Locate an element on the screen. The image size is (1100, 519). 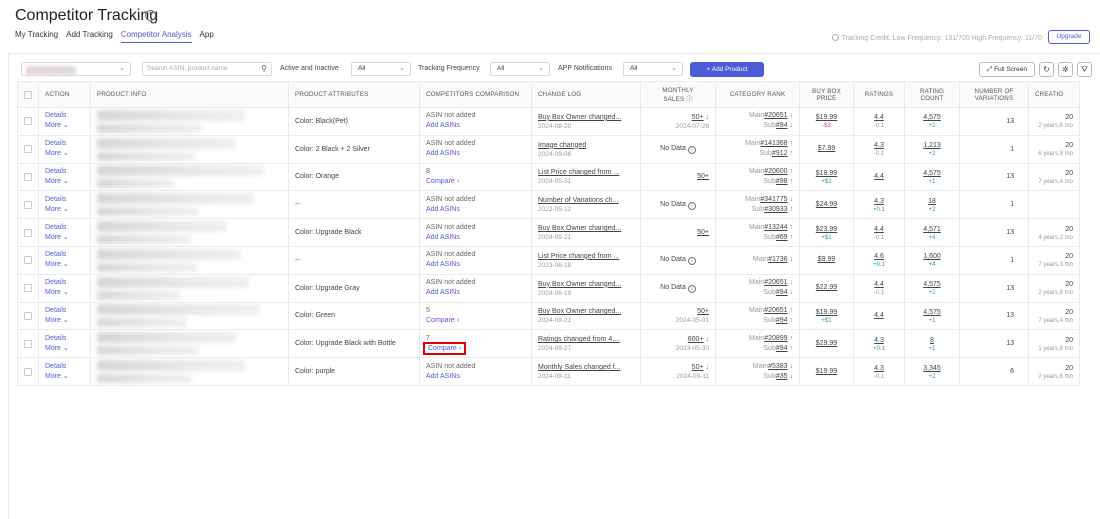
buybox-price-value: $18.99 is located at coordinates (826, 174).